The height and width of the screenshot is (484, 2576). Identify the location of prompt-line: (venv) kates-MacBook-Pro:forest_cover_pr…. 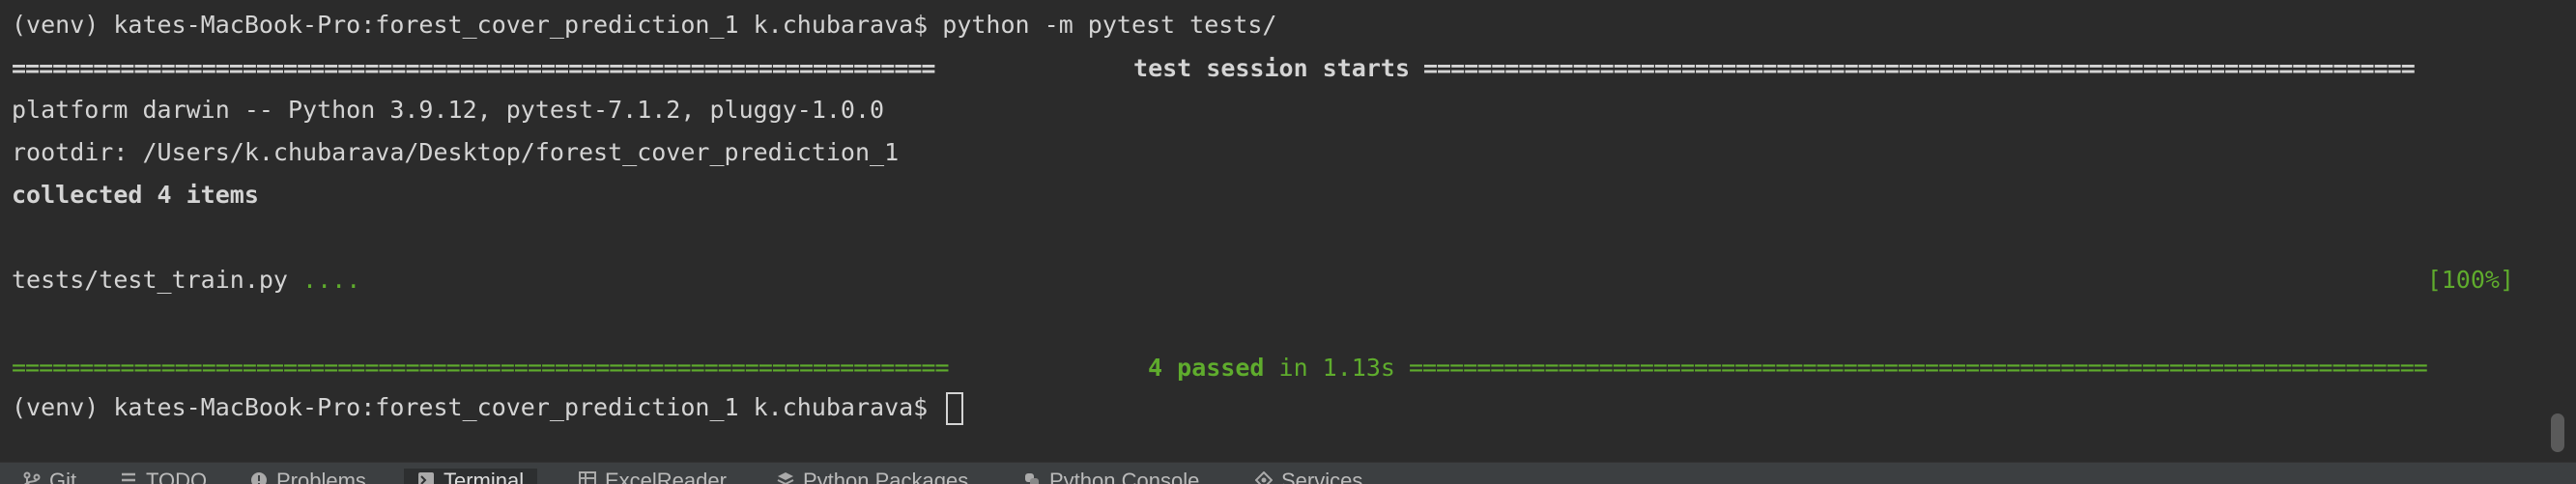
(488, 407).